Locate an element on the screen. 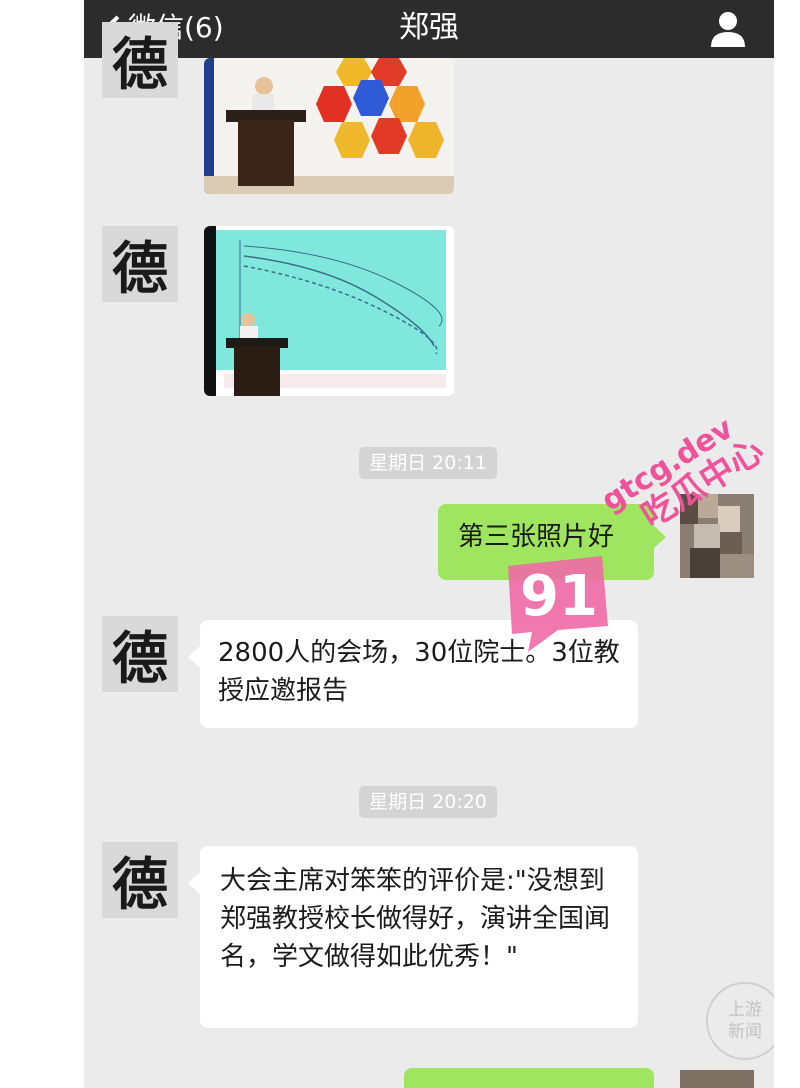  corner-watermark-logo: 上游新闻 is located at coordinates (740, 1021).